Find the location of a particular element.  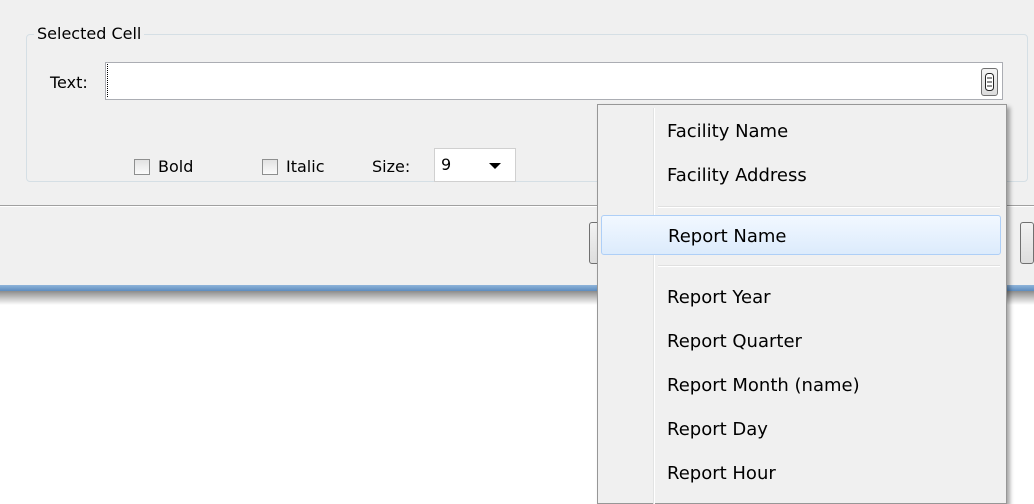

menu-item-facility-address: Facility Address is located at coordinates (801, 175).